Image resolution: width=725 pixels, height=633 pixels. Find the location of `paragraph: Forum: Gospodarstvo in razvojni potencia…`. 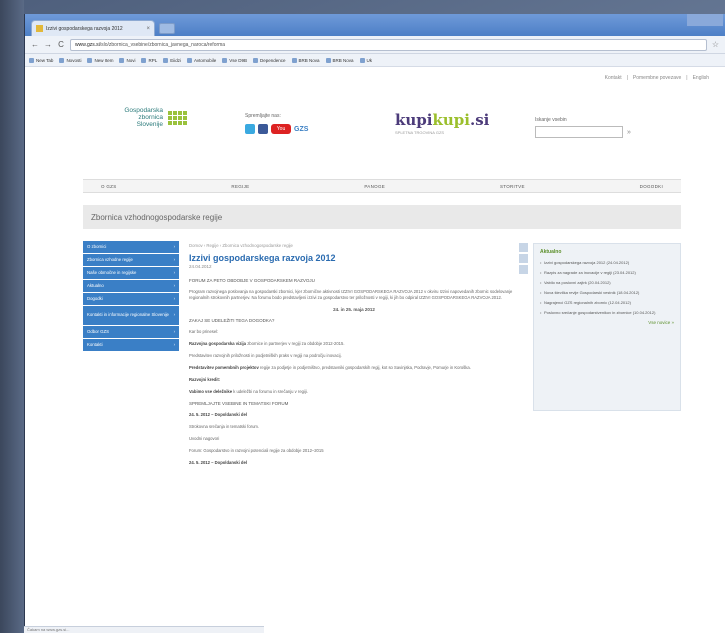

paragraph: Forum: Gospodarstvo in razvojni potencia… is located at coordinates (256, 450).